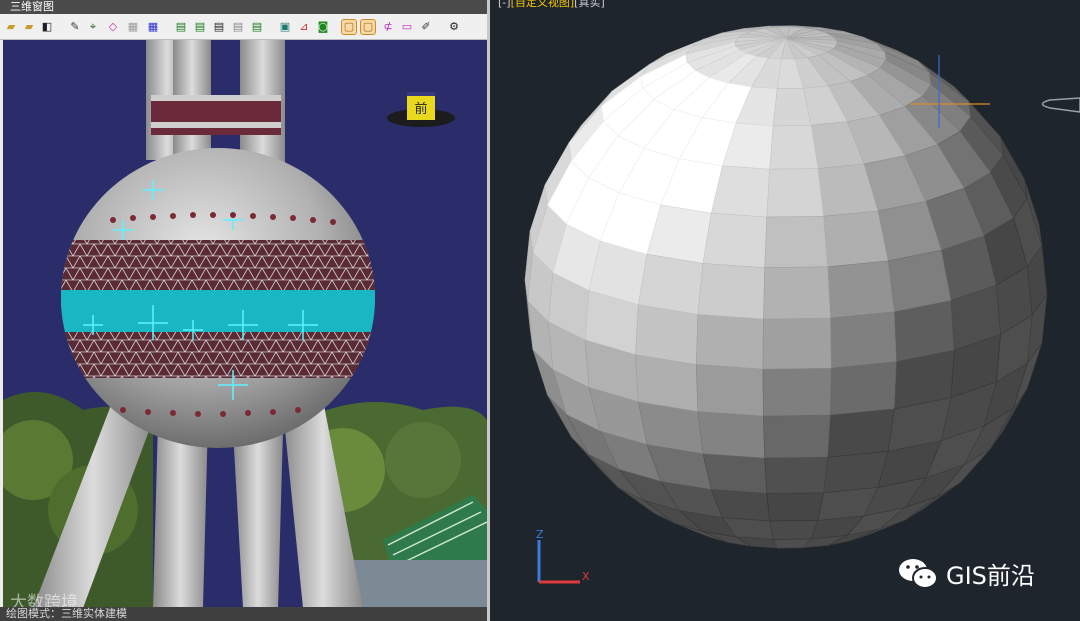  I want to click on left-status-bar: 绘图模式：三维实体建模, so click(243, 614).